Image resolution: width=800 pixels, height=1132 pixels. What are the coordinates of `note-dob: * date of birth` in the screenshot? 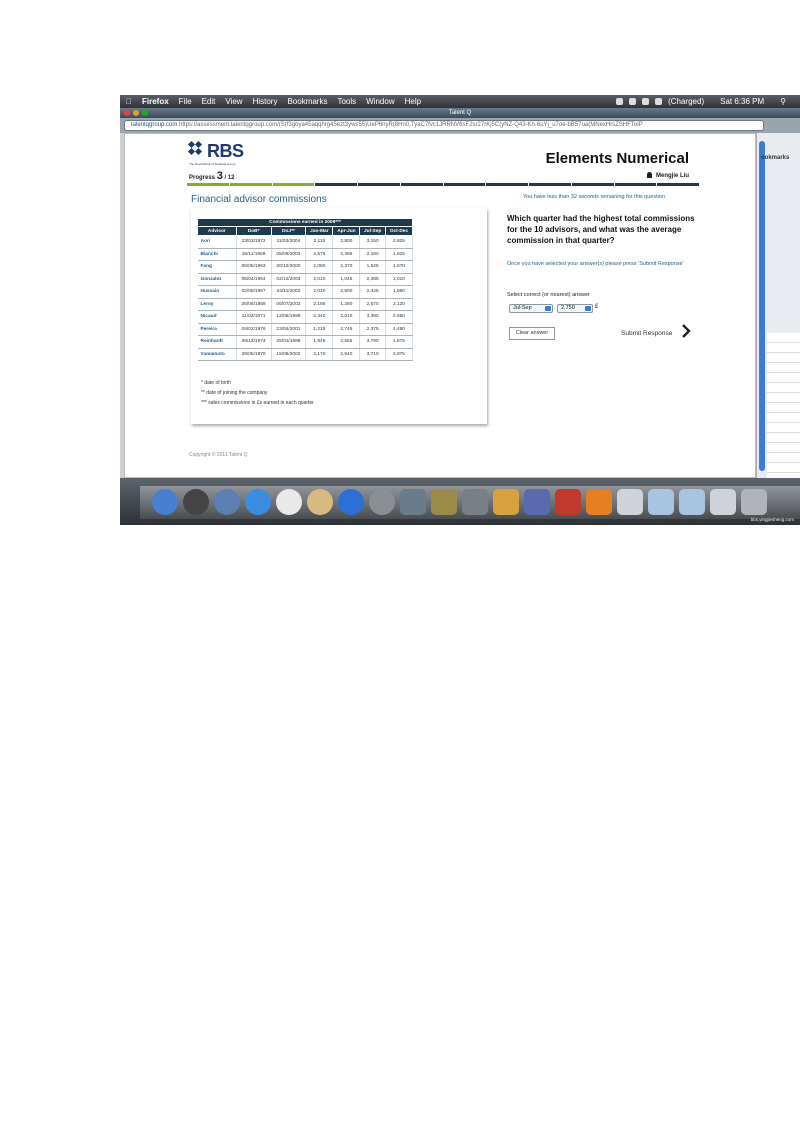 It's located at (216, 383).